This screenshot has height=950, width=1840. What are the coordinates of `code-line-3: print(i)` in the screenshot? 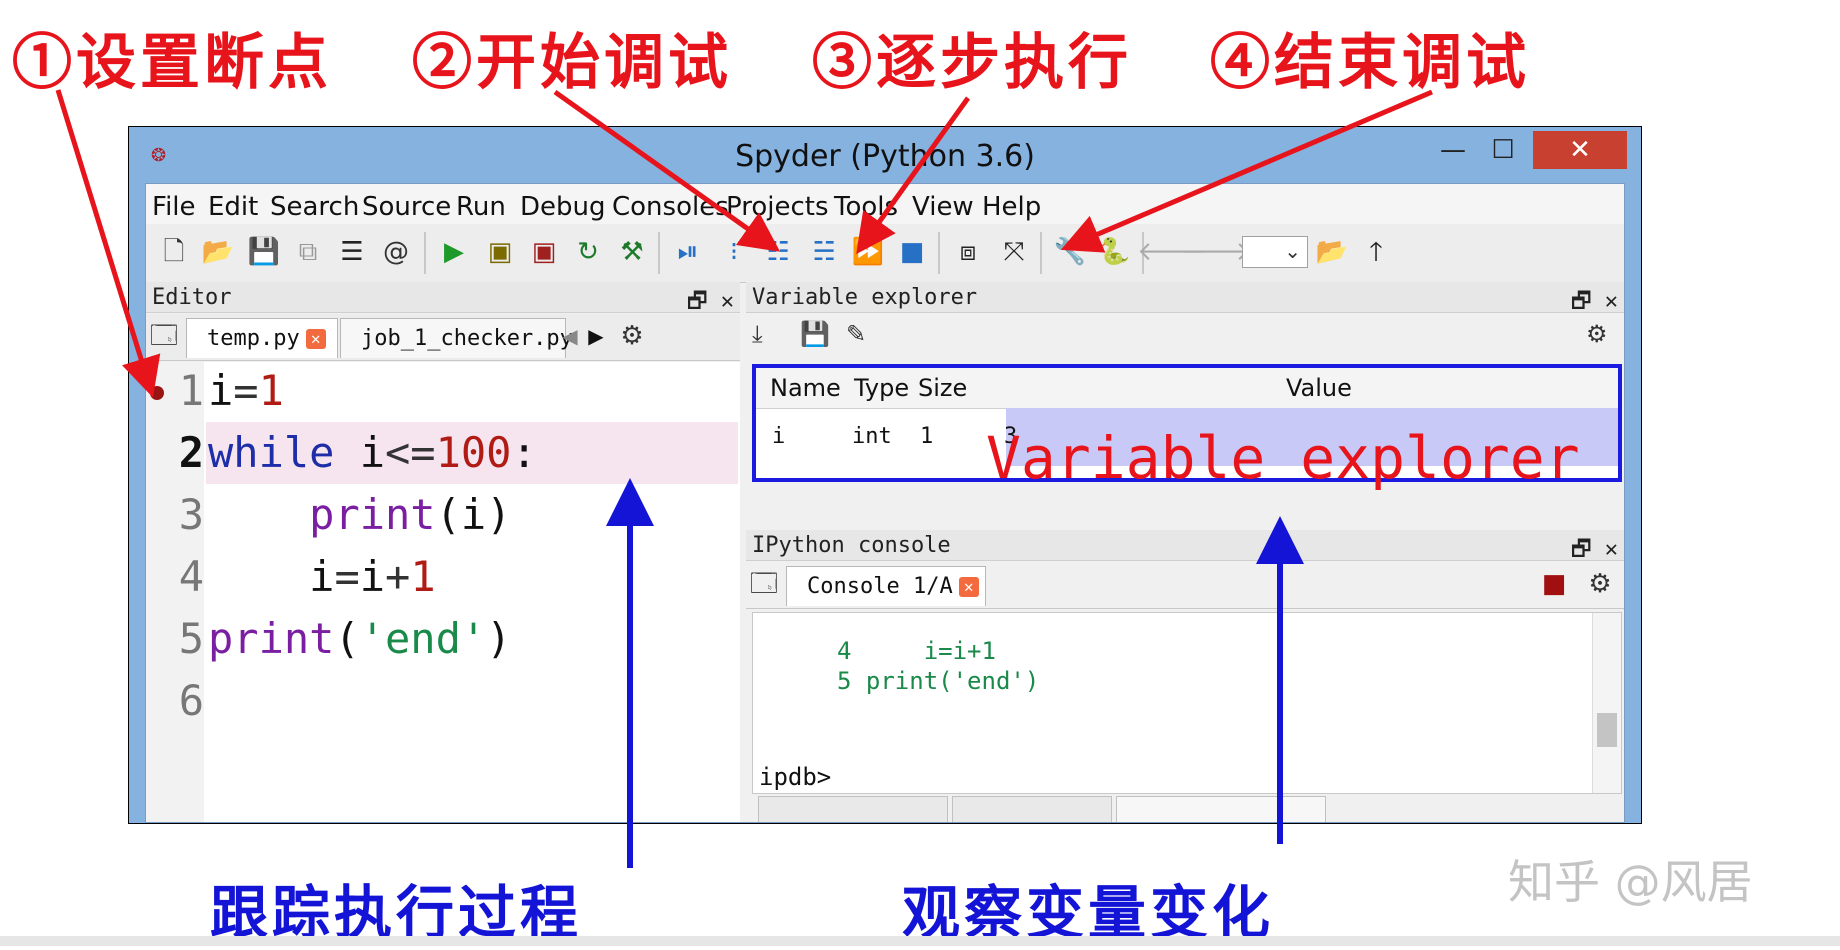 It's located at (410, 514).